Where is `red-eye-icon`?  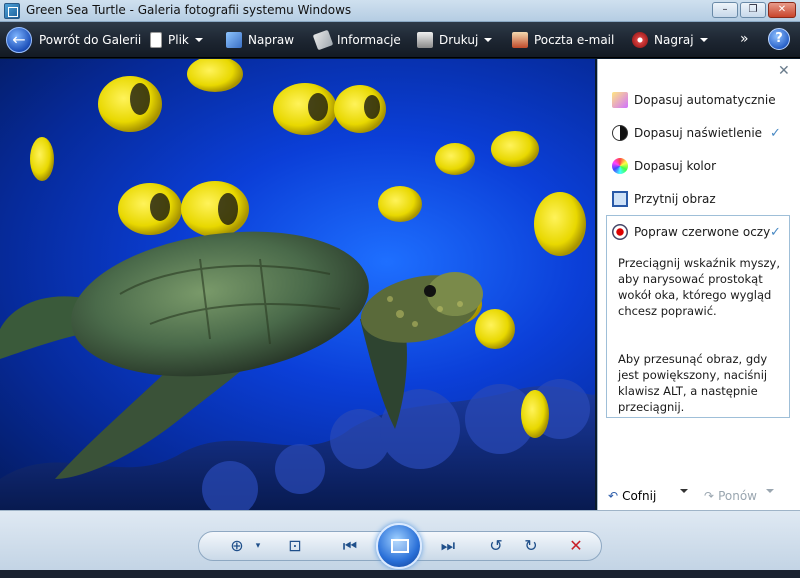 red-eye-icon is located at coordinates (620, 232).